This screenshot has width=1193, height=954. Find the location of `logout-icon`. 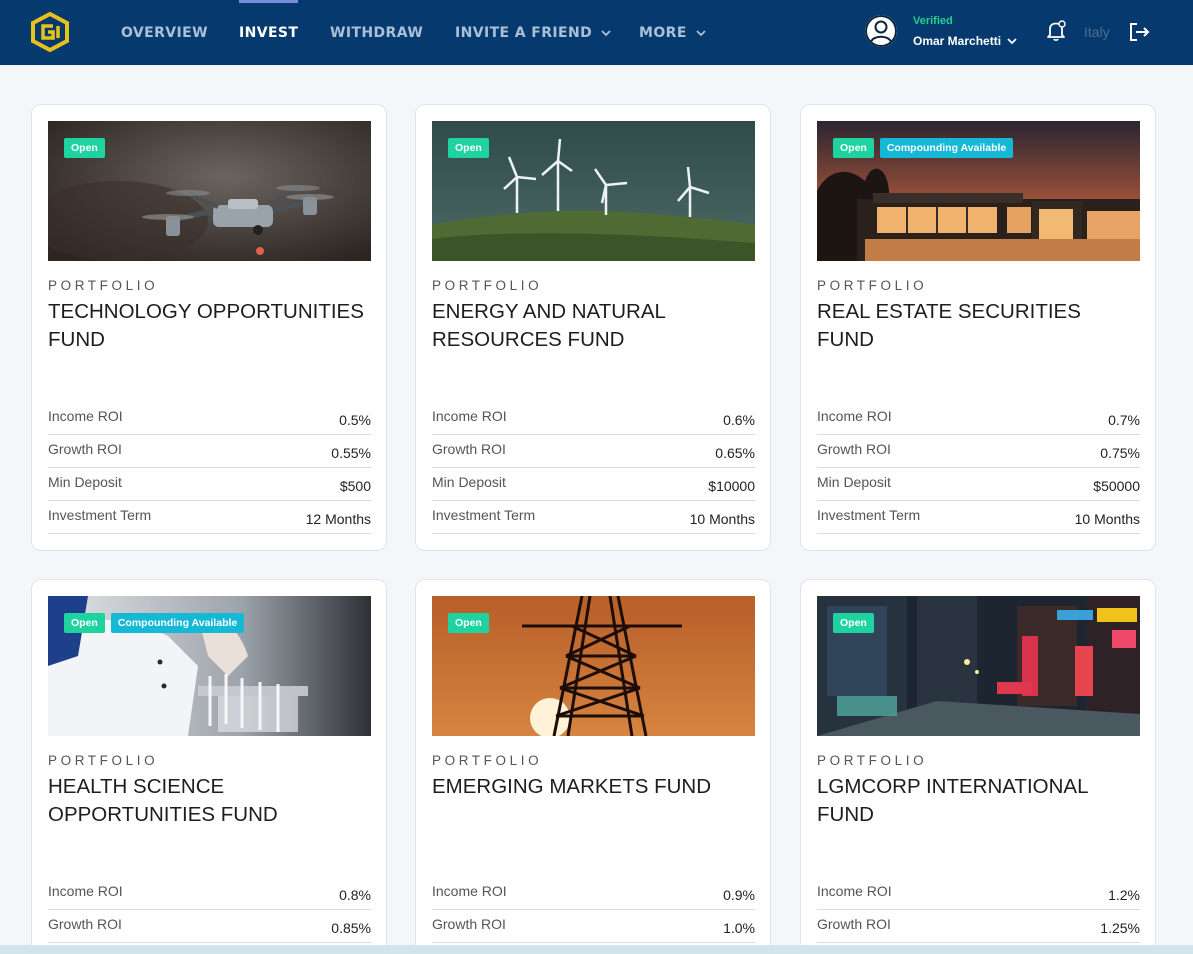

logout-icon is located at coordinates (1139, 32).